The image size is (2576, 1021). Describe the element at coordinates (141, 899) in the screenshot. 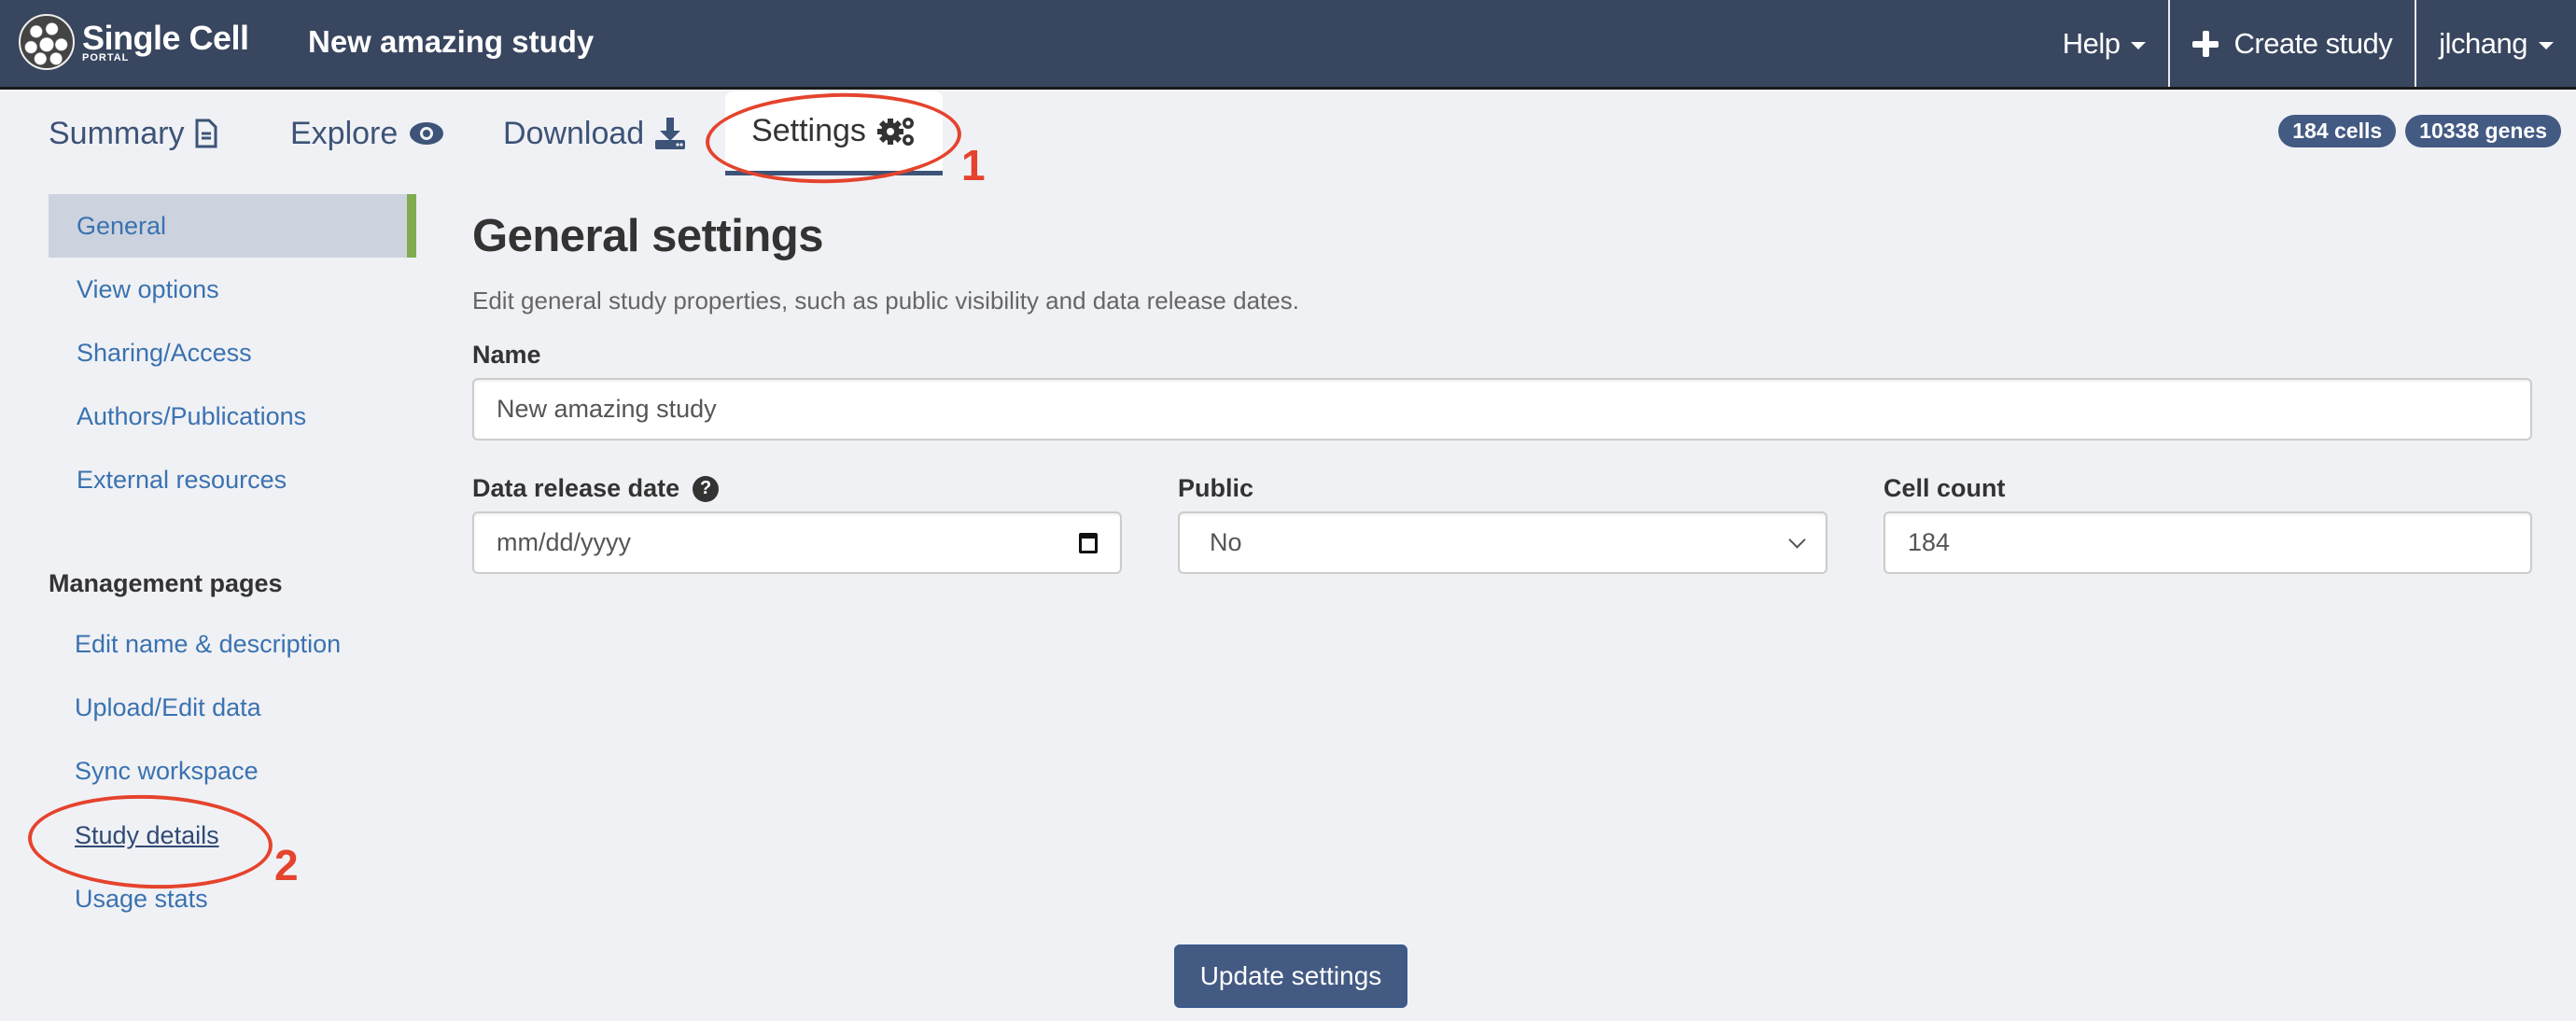

I see `link-usage-stats: Usage stats` at that location.